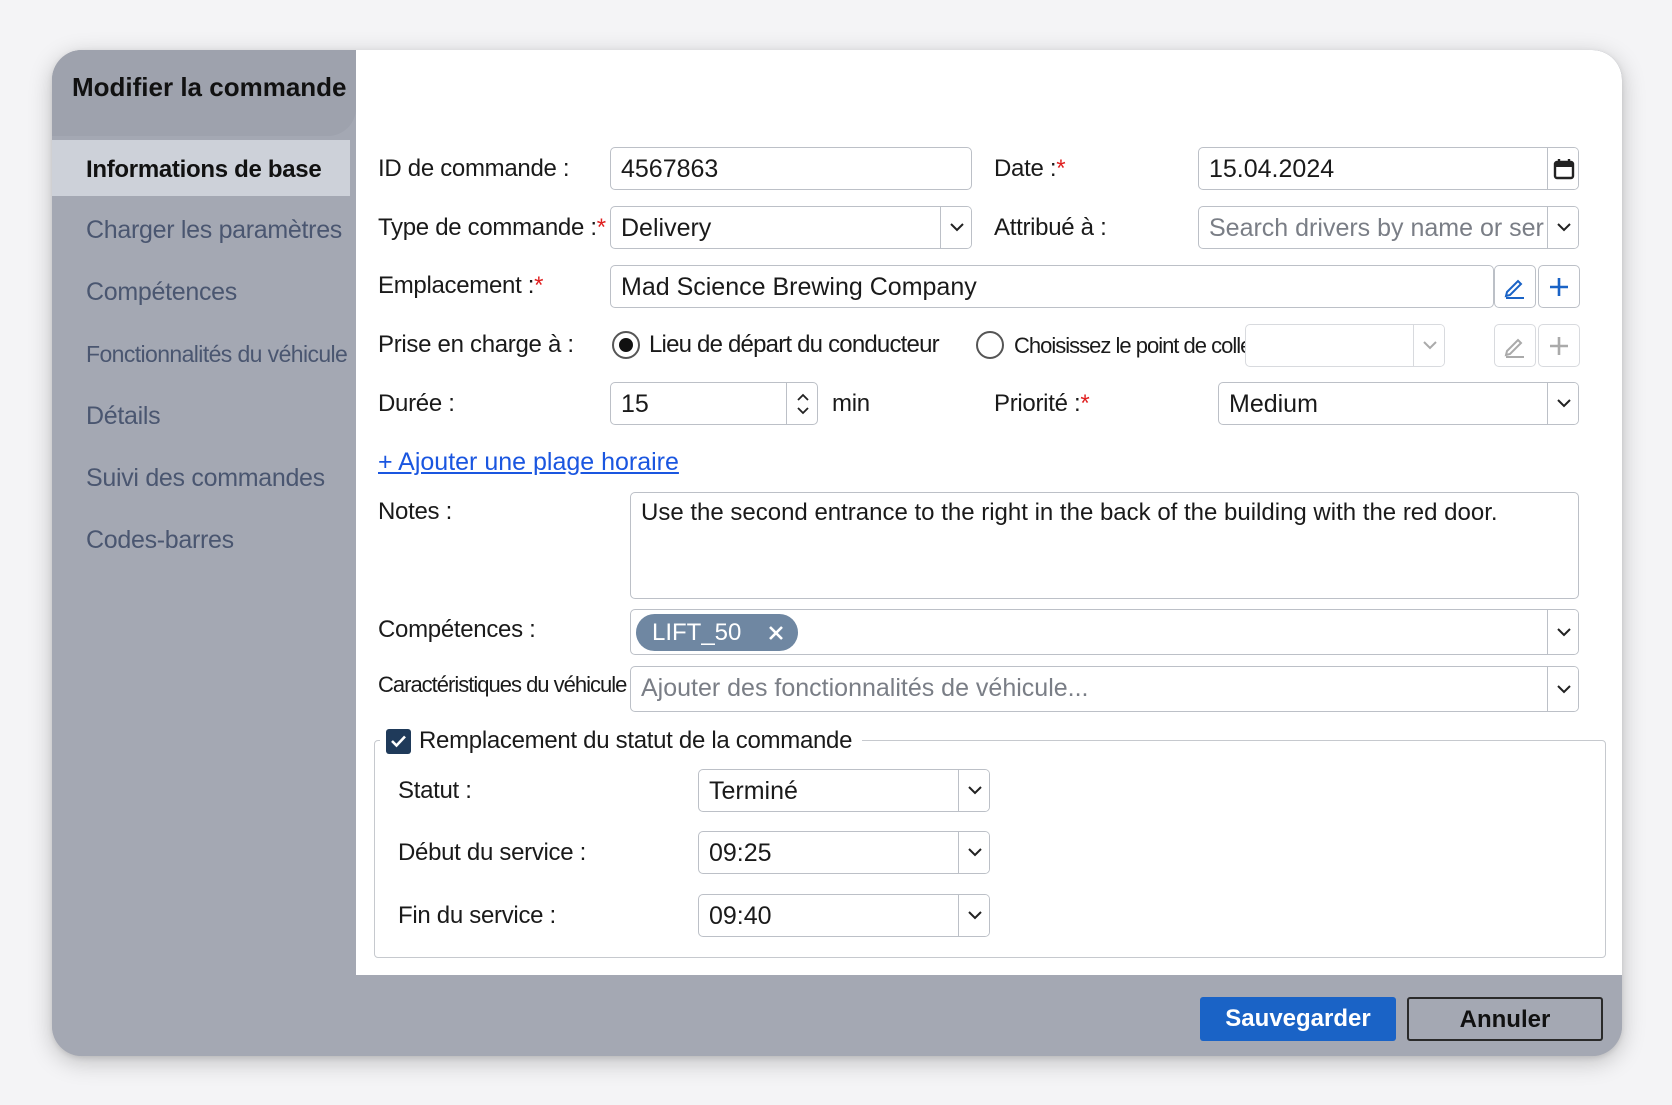 This screenshot has height=1105, width=1672. Describe the element at coordinates (851, 403) in the screenshot. I see `duration-unit: min` at that location.